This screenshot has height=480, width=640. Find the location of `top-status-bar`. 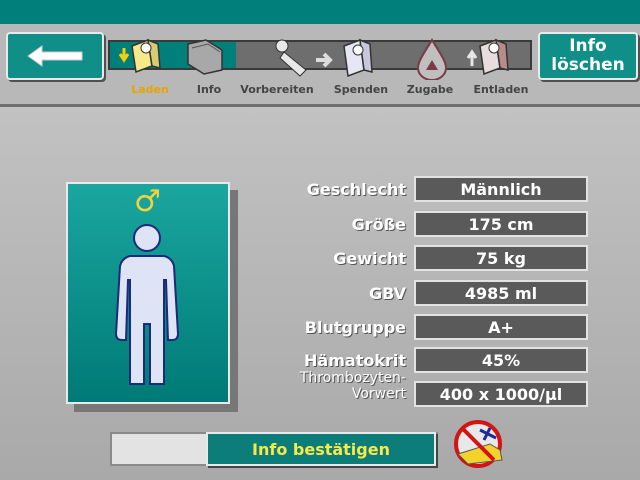

top-status-bar is located at coordinates (320, 12).